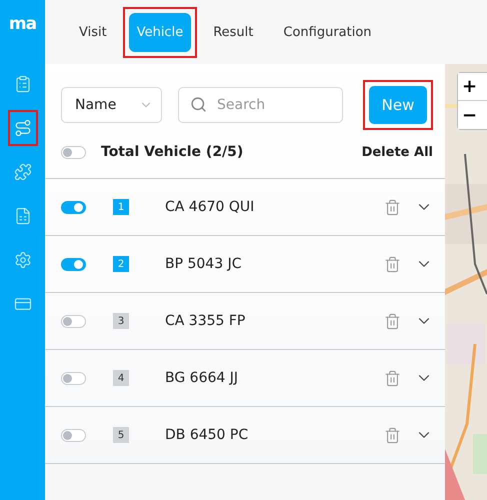 Image resolution: width=487 pixels, height=500 pixels. What do you see at coordinates (205, 321) in the screenshot?
I see `plate-number: CA 3355 FP` at bounding box center [205, 321].